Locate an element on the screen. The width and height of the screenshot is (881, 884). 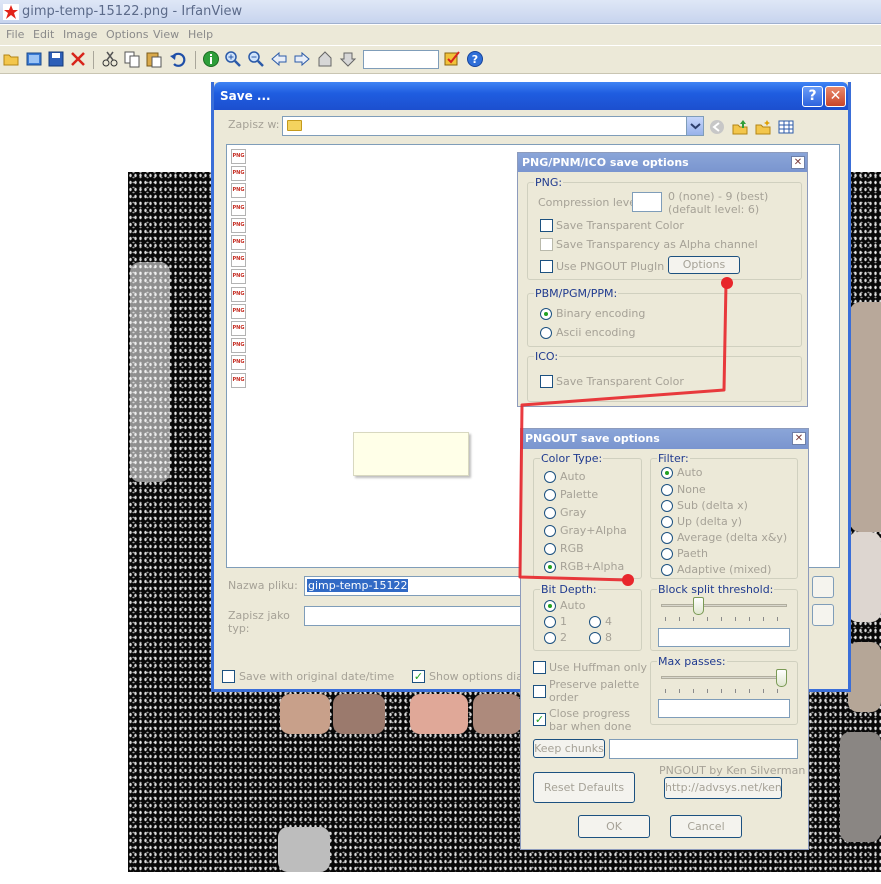
menu-options: Options is located at coordinates (127, 34).